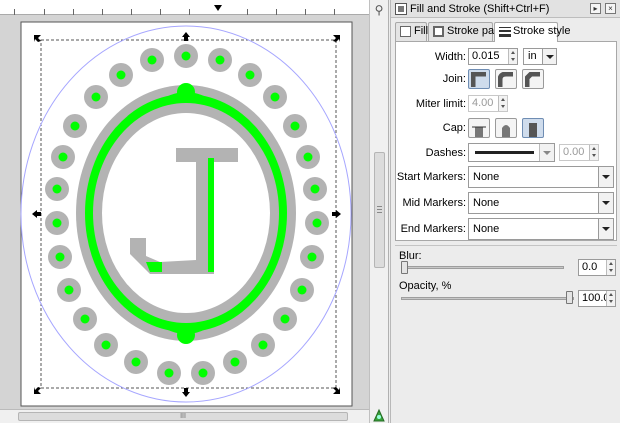 The height and width of the screenshot is (423, 620). What do you see at coordinates (425, 286) in the screenshot?
I see `opacity-label: Opacity, %` at bounding box center [425, 286].